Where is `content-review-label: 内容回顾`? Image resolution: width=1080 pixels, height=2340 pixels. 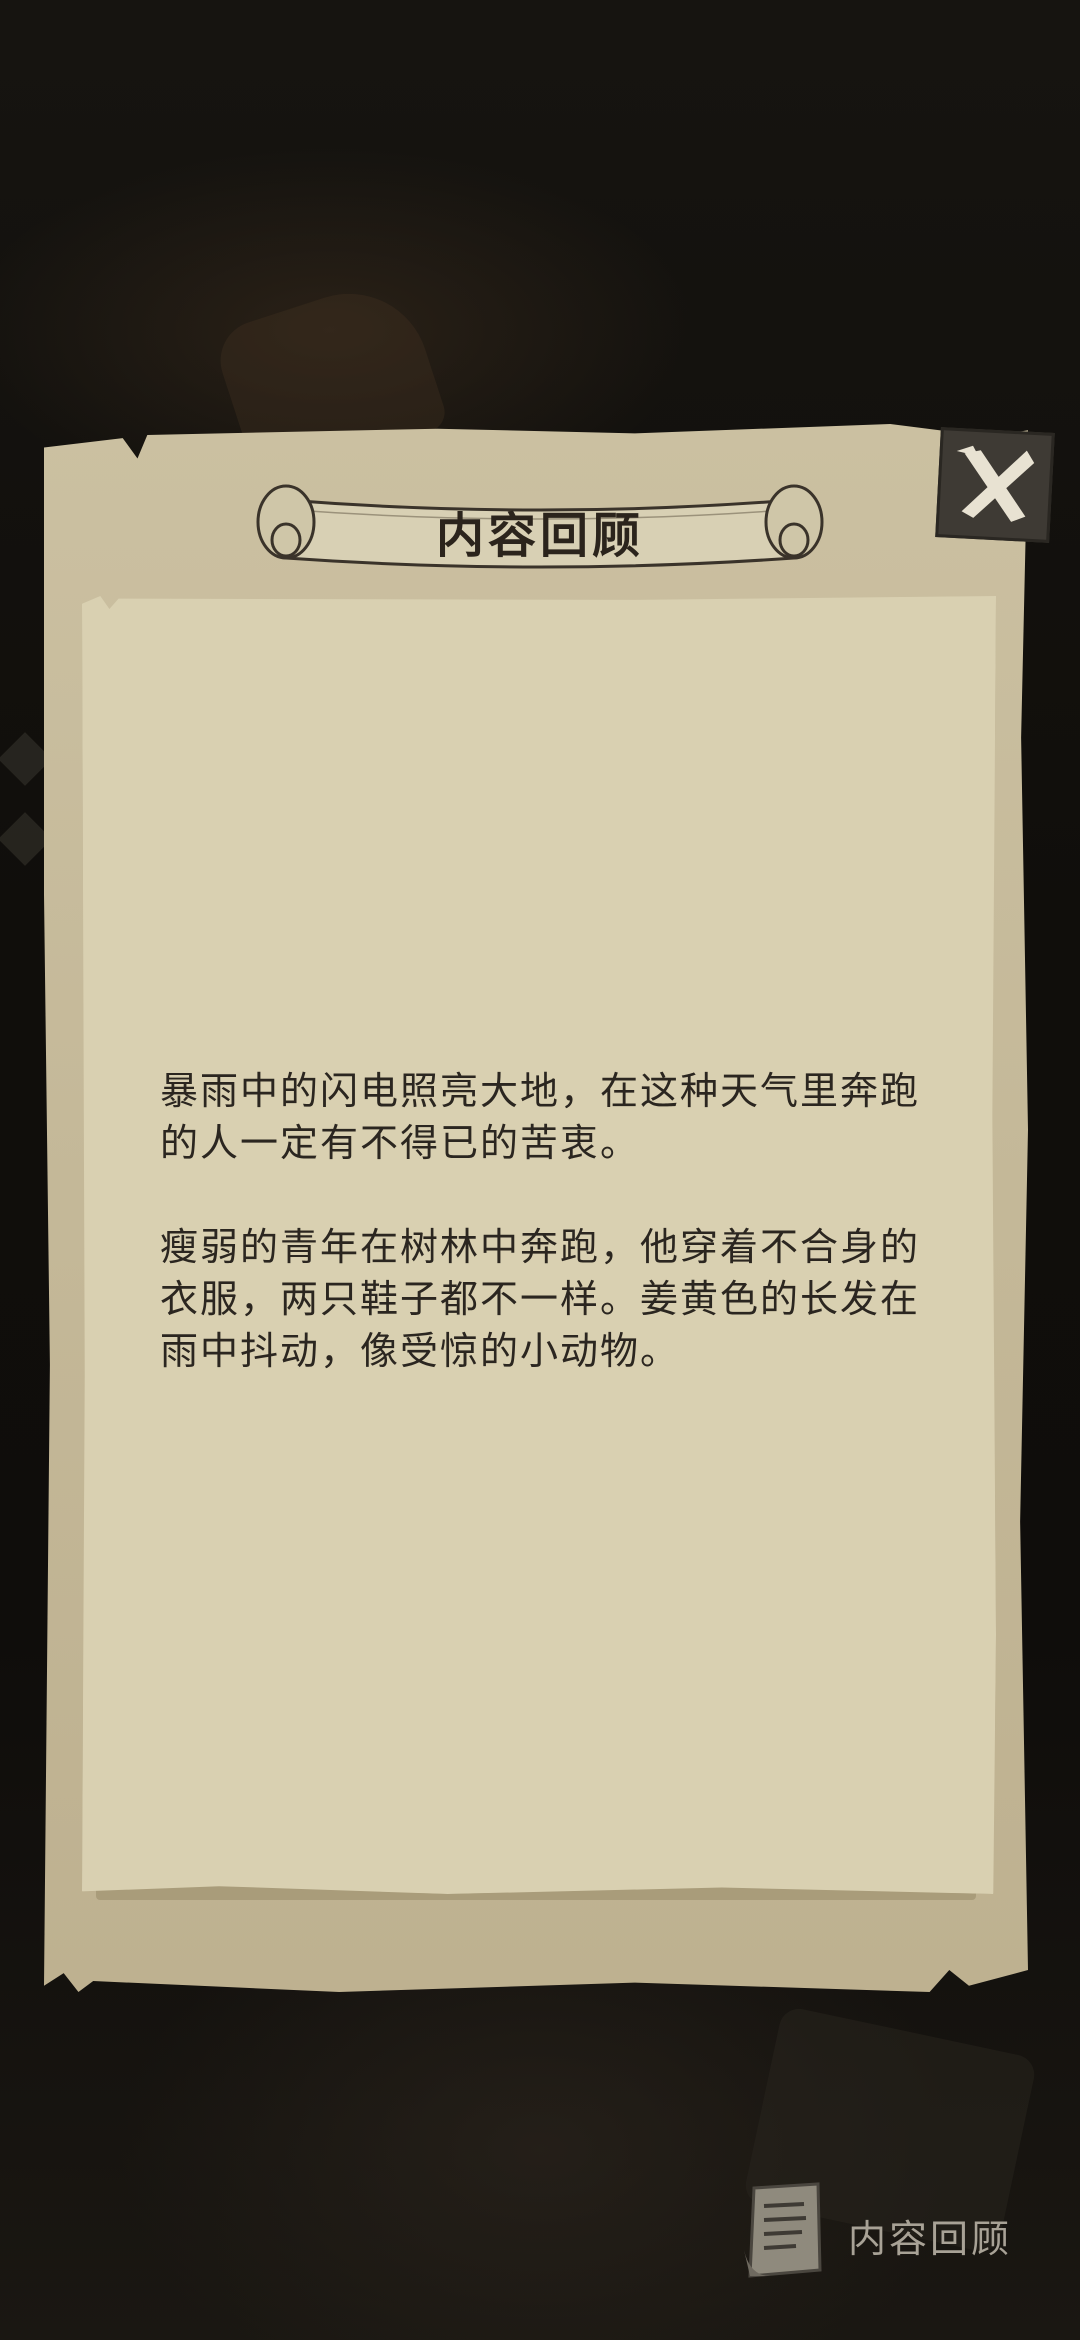 content-review-label: 内容回顾 is located at coordinates (930, 2239).